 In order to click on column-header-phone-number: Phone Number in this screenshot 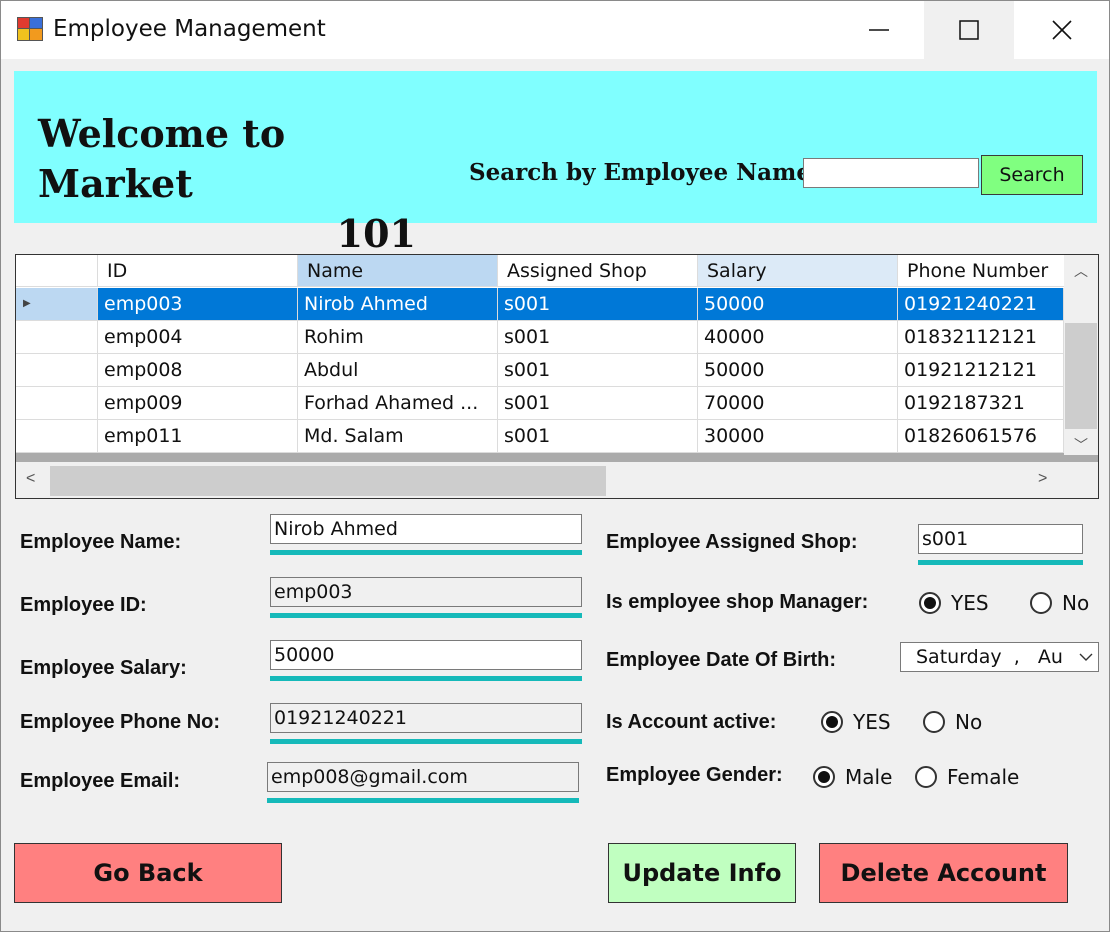, I will do `click(981, 271)`.